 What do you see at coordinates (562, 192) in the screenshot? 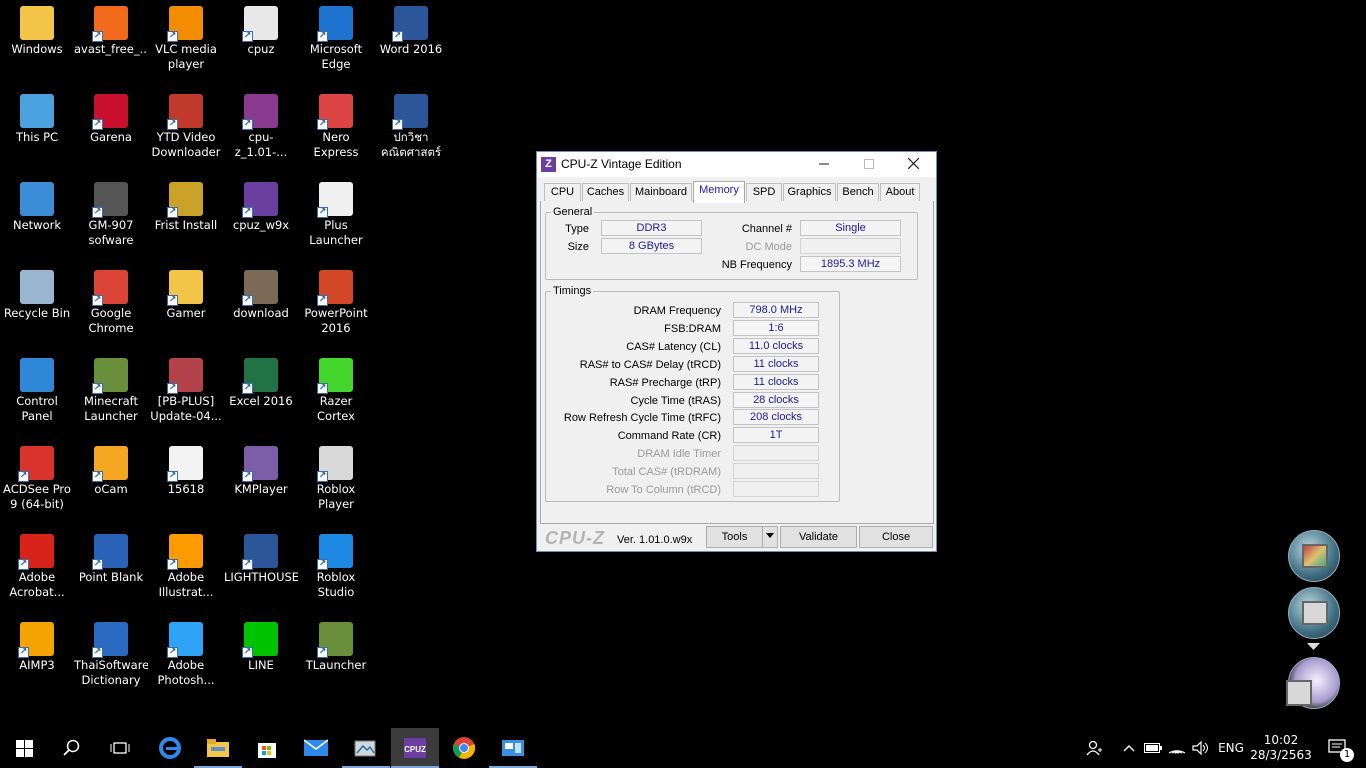
I see `tab-cpu: CPU` at bounding box center [562, 192].